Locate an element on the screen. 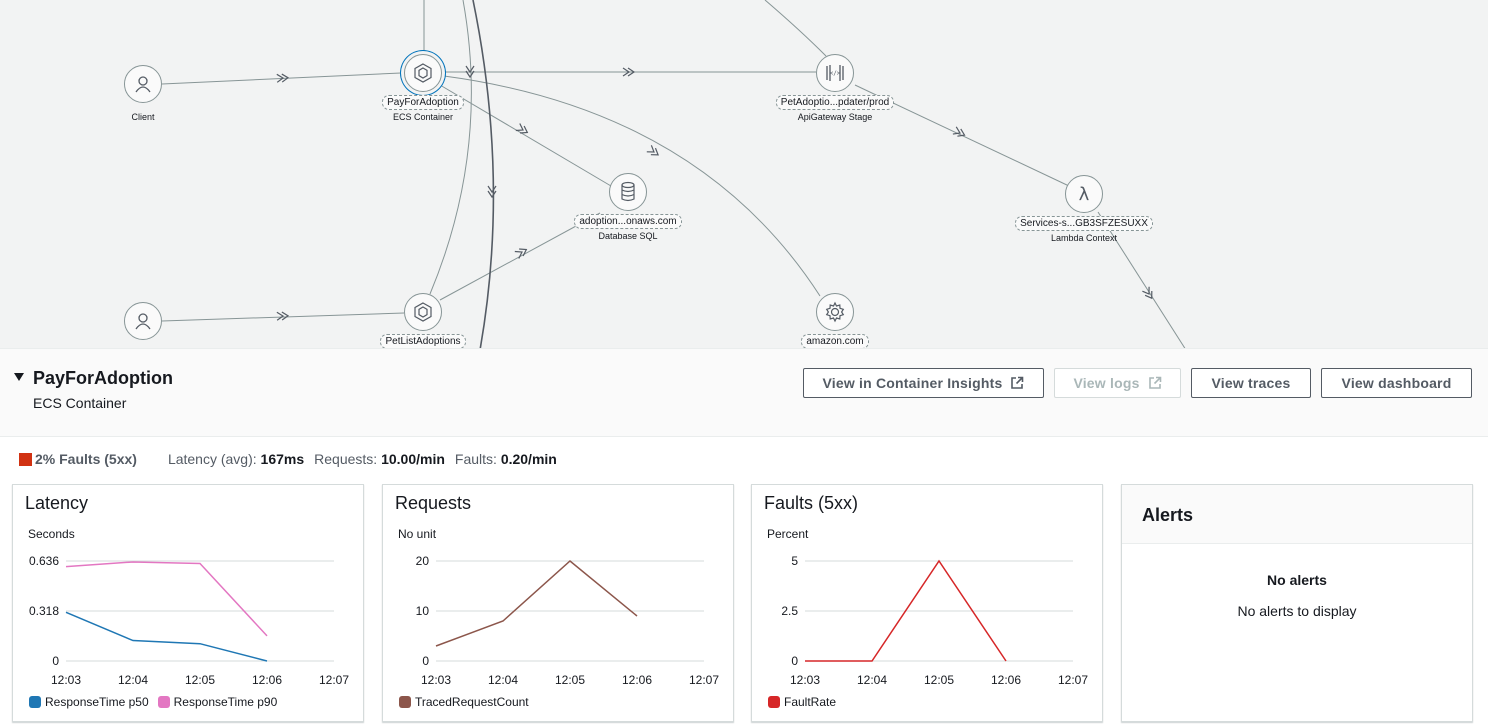 This screenshot has width=1488, height=728. legend-item: ResponseTime p50 is located at coordinates (89, 702).